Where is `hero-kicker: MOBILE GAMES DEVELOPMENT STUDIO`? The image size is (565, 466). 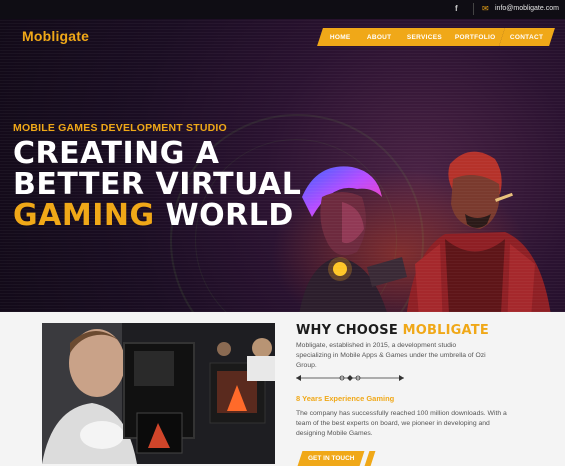
hero-kicker: MOBILE GAMES DEVELOPMENT STUDIO is located at coordinates (120, 128).